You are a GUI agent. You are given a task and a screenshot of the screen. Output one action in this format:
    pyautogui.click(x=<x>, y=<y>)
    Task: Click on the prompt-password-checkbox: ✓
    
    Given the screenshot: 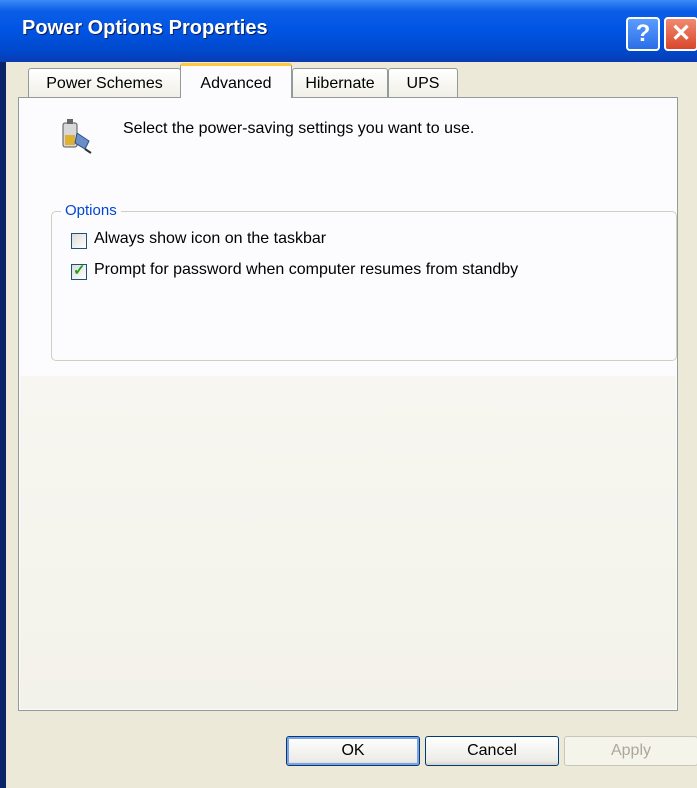 What is the action you would take?
    pyautogui.click(x=79, y=271)
    